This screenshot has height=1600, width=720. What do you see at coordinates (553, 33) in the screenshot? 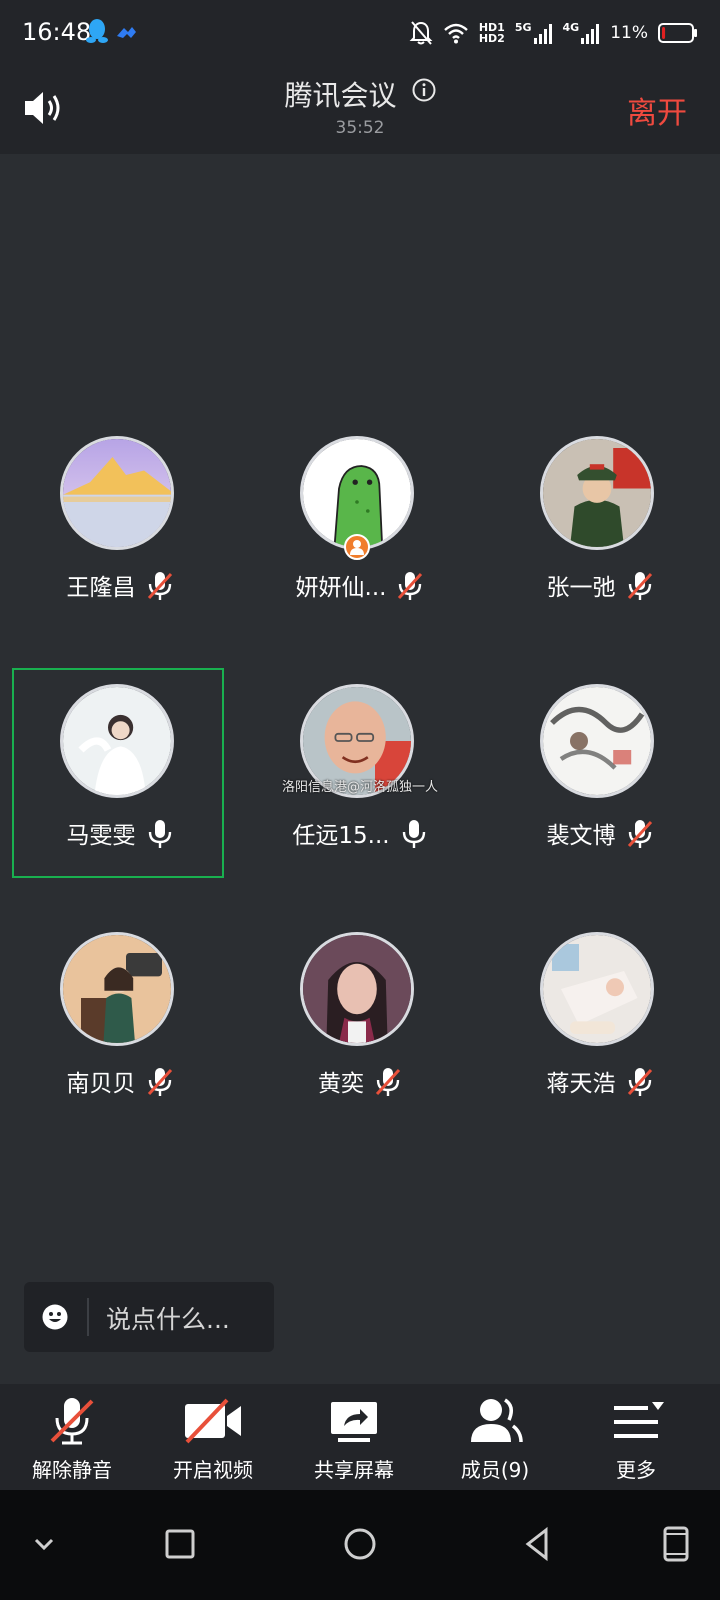
I see `status-icons: HD1 HD2 5G 4G 11%` at bounding box center [553, 33].